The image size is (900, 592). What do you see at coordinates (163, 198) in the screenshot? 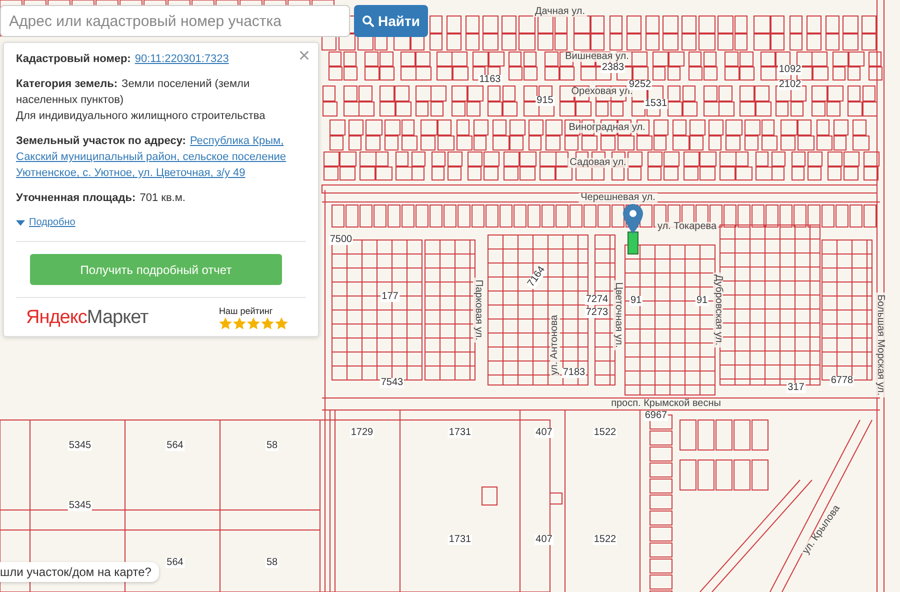
I see `field-value: 701 кв.м.` at bounding box center [163, 198].